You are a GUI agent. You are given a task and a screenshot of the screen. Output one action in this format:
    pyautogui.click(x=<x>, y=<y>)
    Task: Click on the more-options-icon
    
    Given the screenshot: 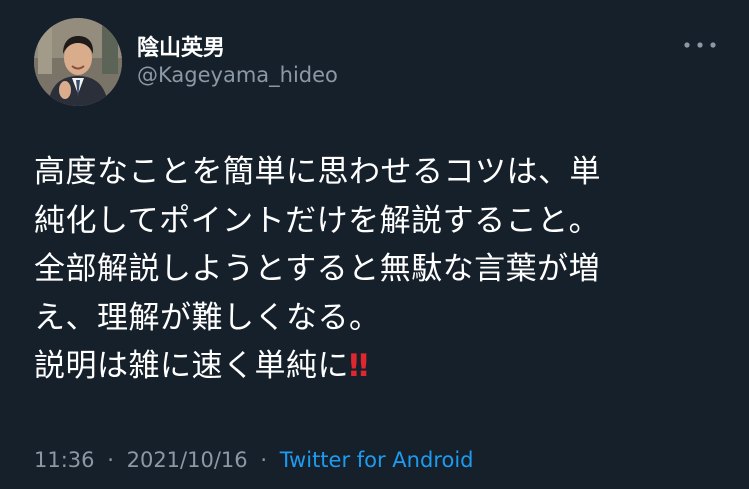 What is the action you would take?
    pyautogui.click(x=700, y=45)
    